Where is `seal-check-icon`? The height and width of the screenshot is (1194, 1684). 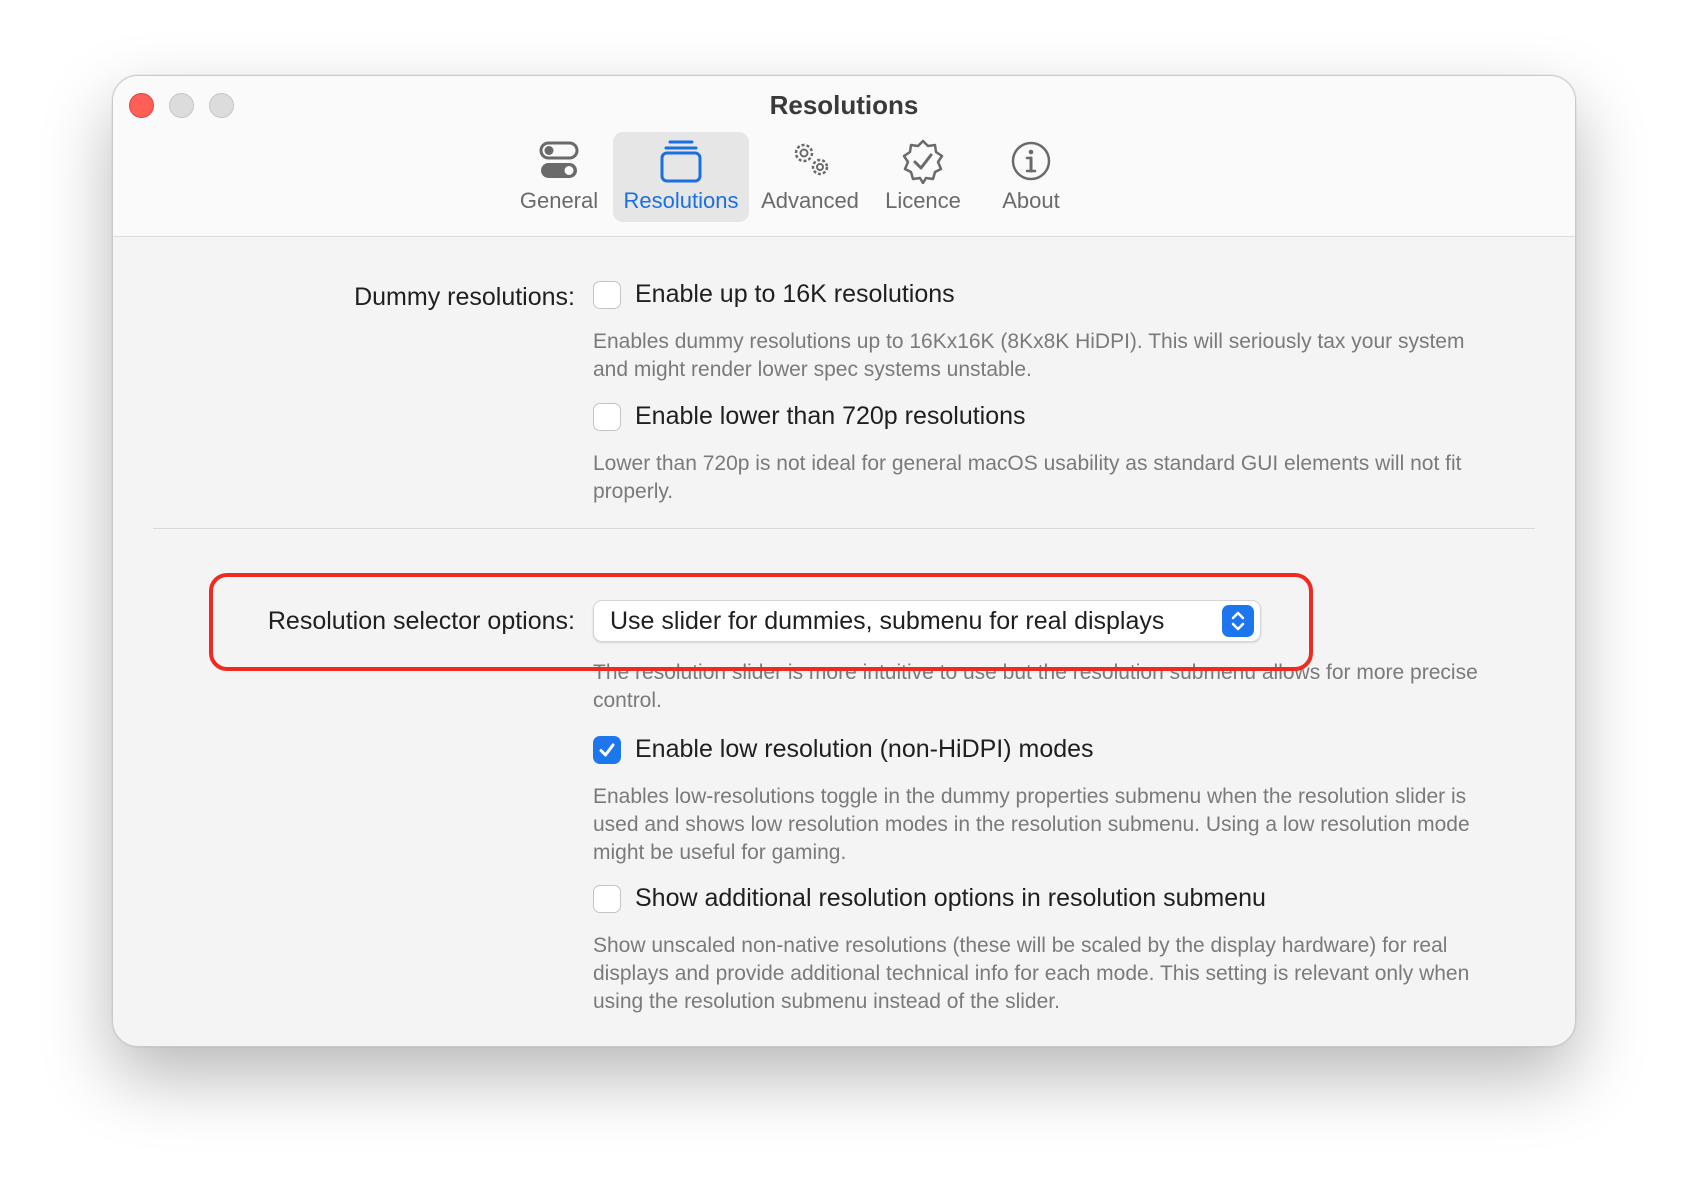 seal-check-icon is located at coordinates (923, 161).